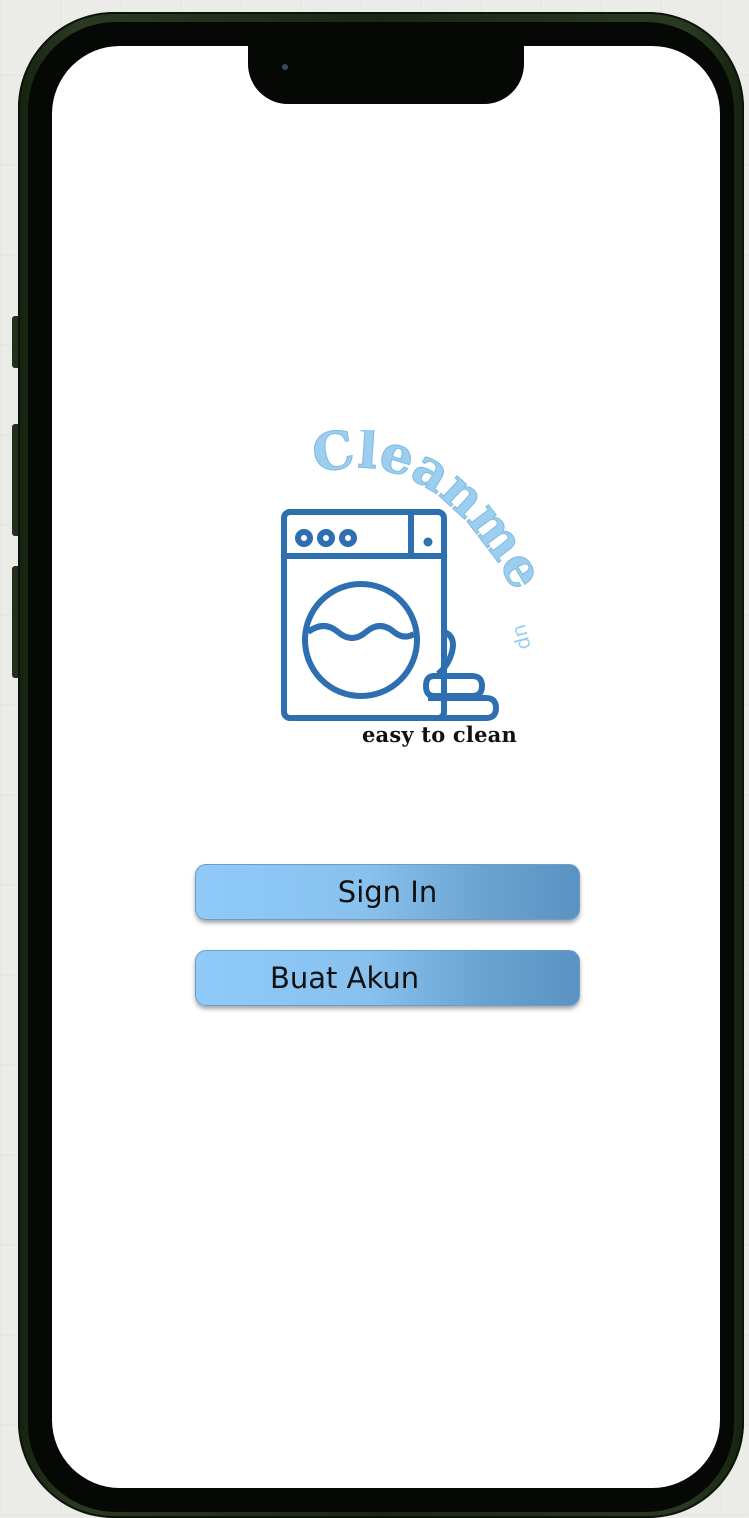  I want to click on tagline: easy to clean, so click(439, 734).